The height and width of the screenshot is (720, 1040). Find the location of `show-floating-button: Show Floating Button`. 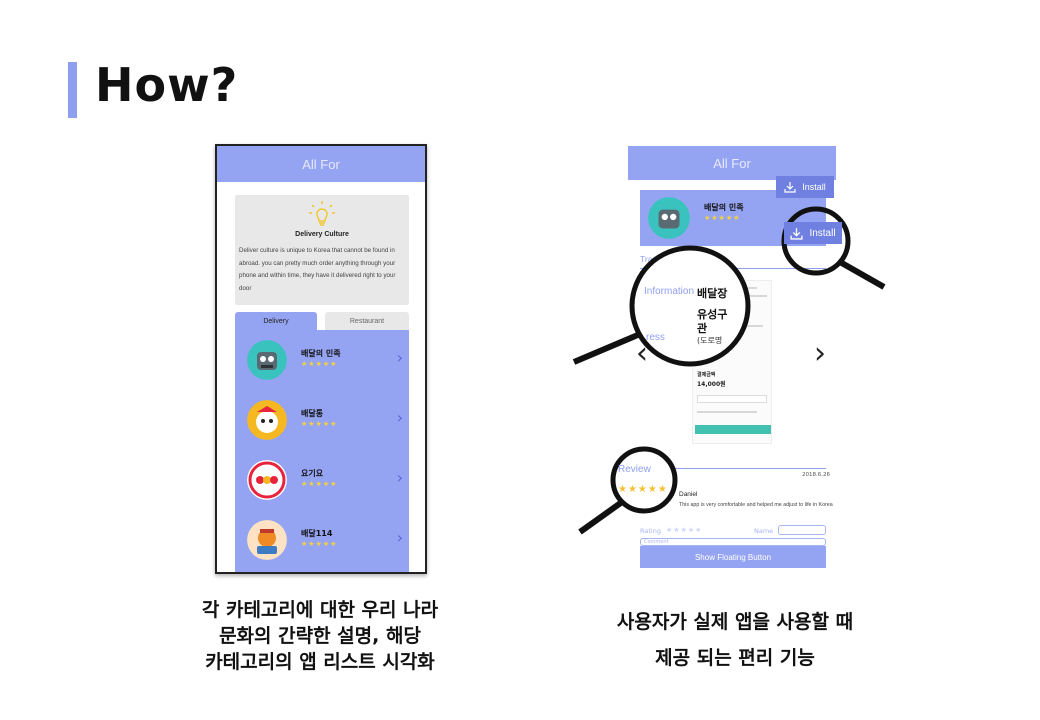

show-floating-button: Show Floating Button is located at coordinates (733, 557).